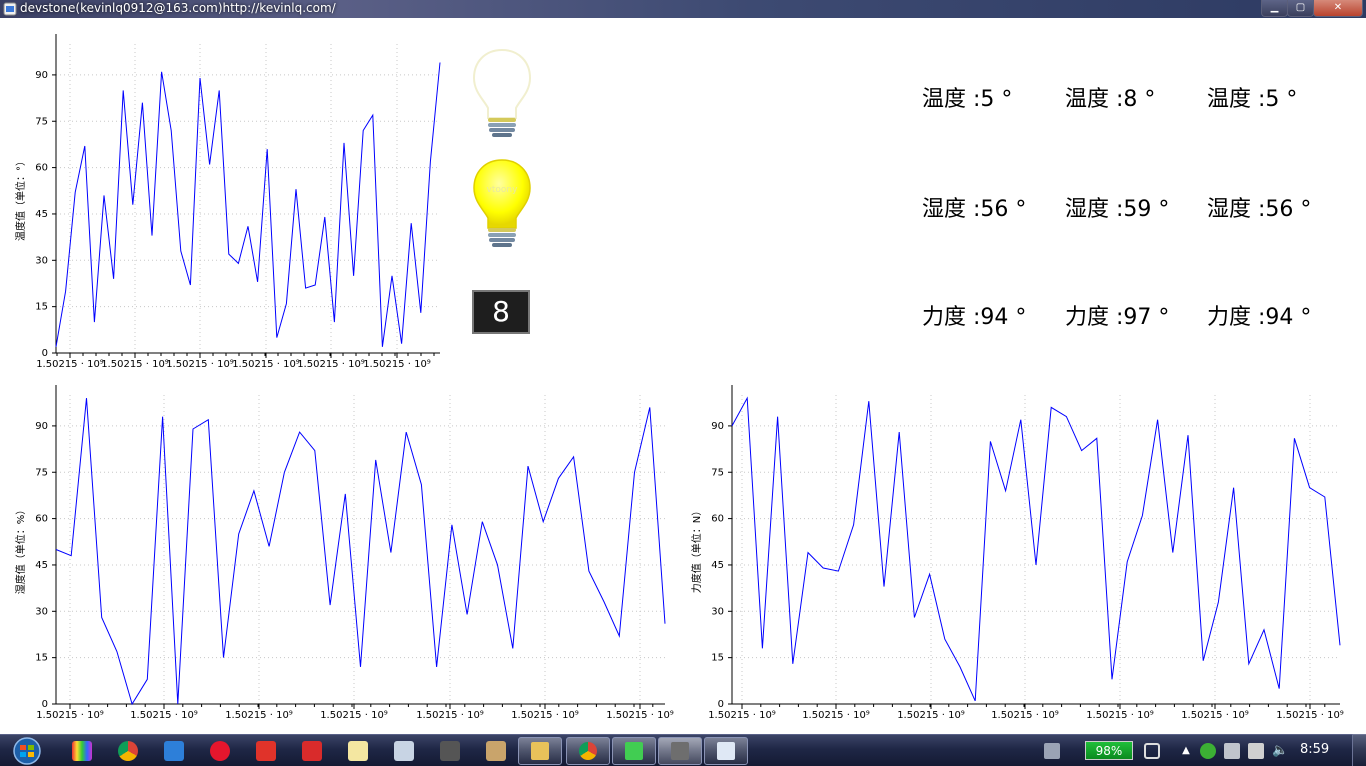 The image size is (1366, 766). What do you see at coordinates (41, 168) in the screenshot?
I see `temp-ytick-label: 60` at bounding box center [41, 168].